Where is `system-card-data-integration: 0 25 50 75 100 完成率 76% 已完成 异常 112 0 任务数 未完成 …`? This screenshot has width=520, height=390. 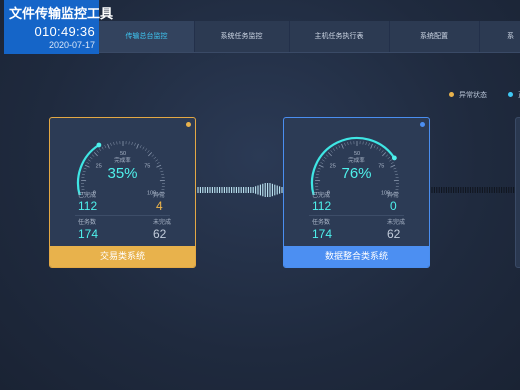 system-card-data-integration: 0 25 50 75 100 完成率 76% 已完成 异常 112 0 任务数 未完成 … is located at coordinates (356, 192).